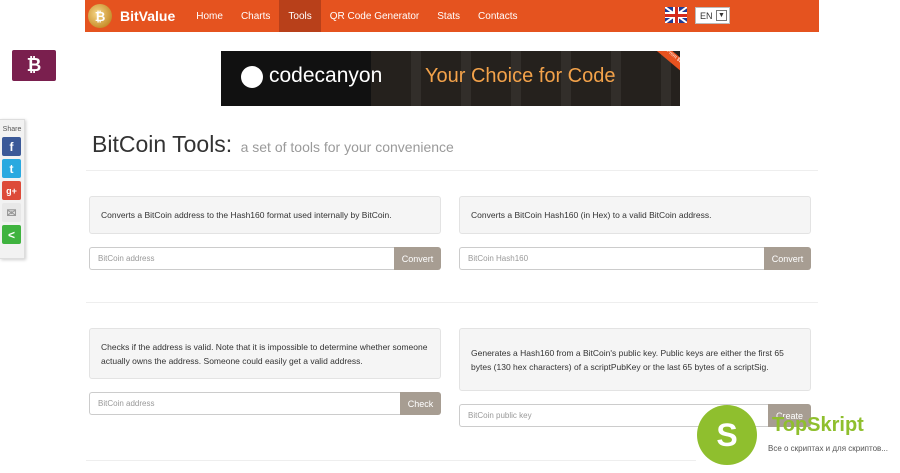  Describe the element at coordinates (448, 16) in the screenshot. I see `nav-stats: Stats` at that location.